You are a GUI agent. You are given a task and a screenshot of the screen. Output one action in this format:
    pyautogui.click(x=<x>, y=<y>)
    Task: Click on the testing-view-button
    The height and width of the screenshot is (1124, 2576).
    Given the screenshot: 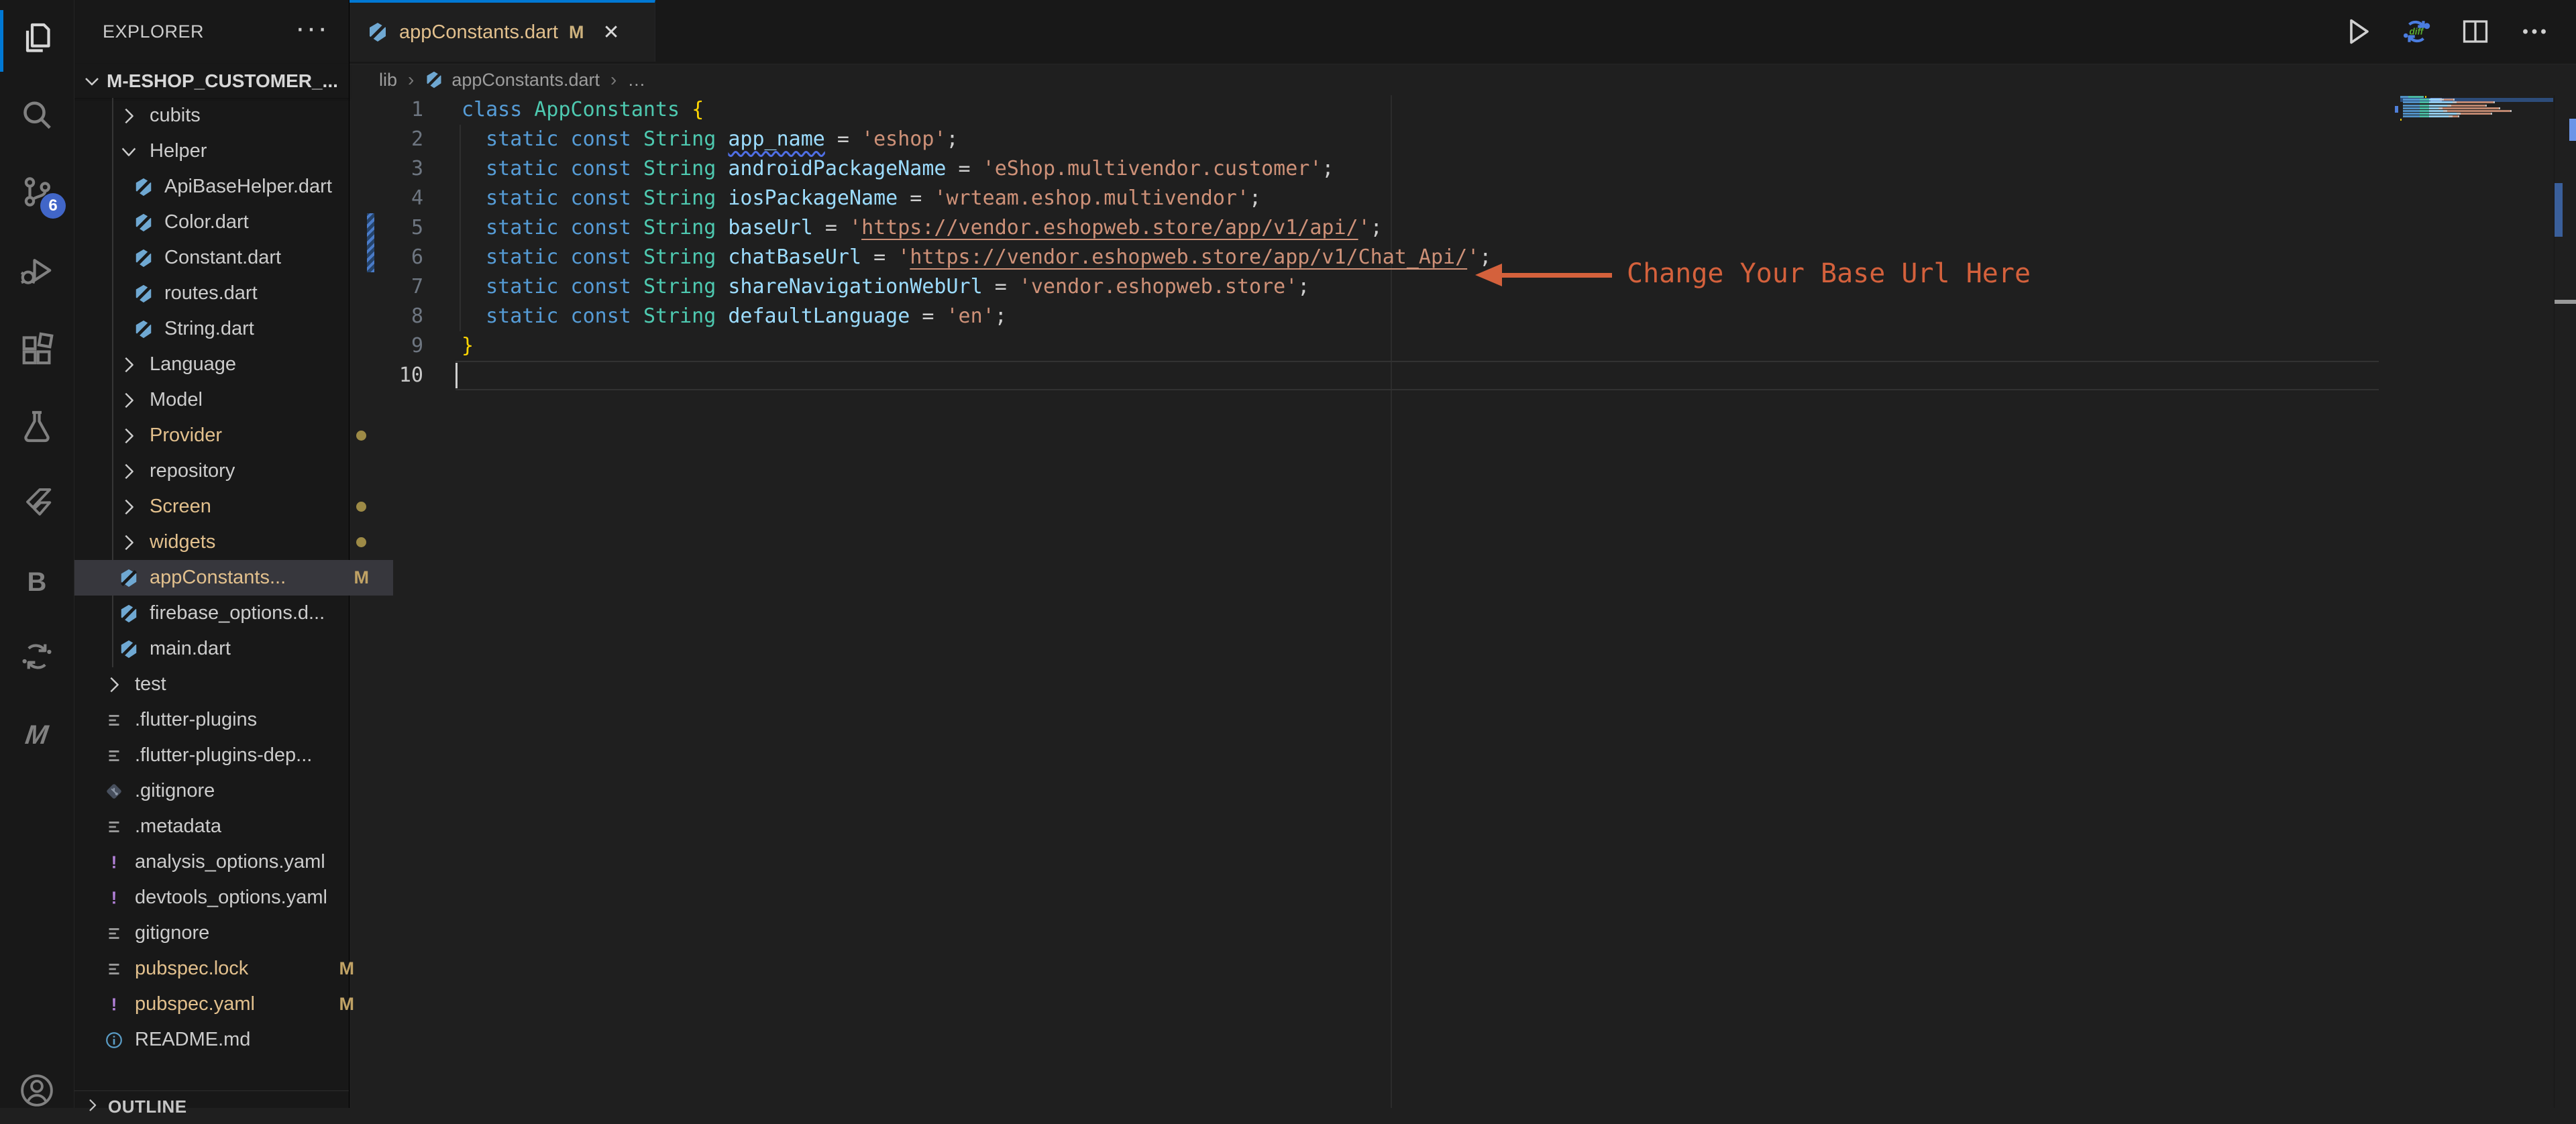 What is the action you would take?
    pyautogui.click(x=37, y=428)
    